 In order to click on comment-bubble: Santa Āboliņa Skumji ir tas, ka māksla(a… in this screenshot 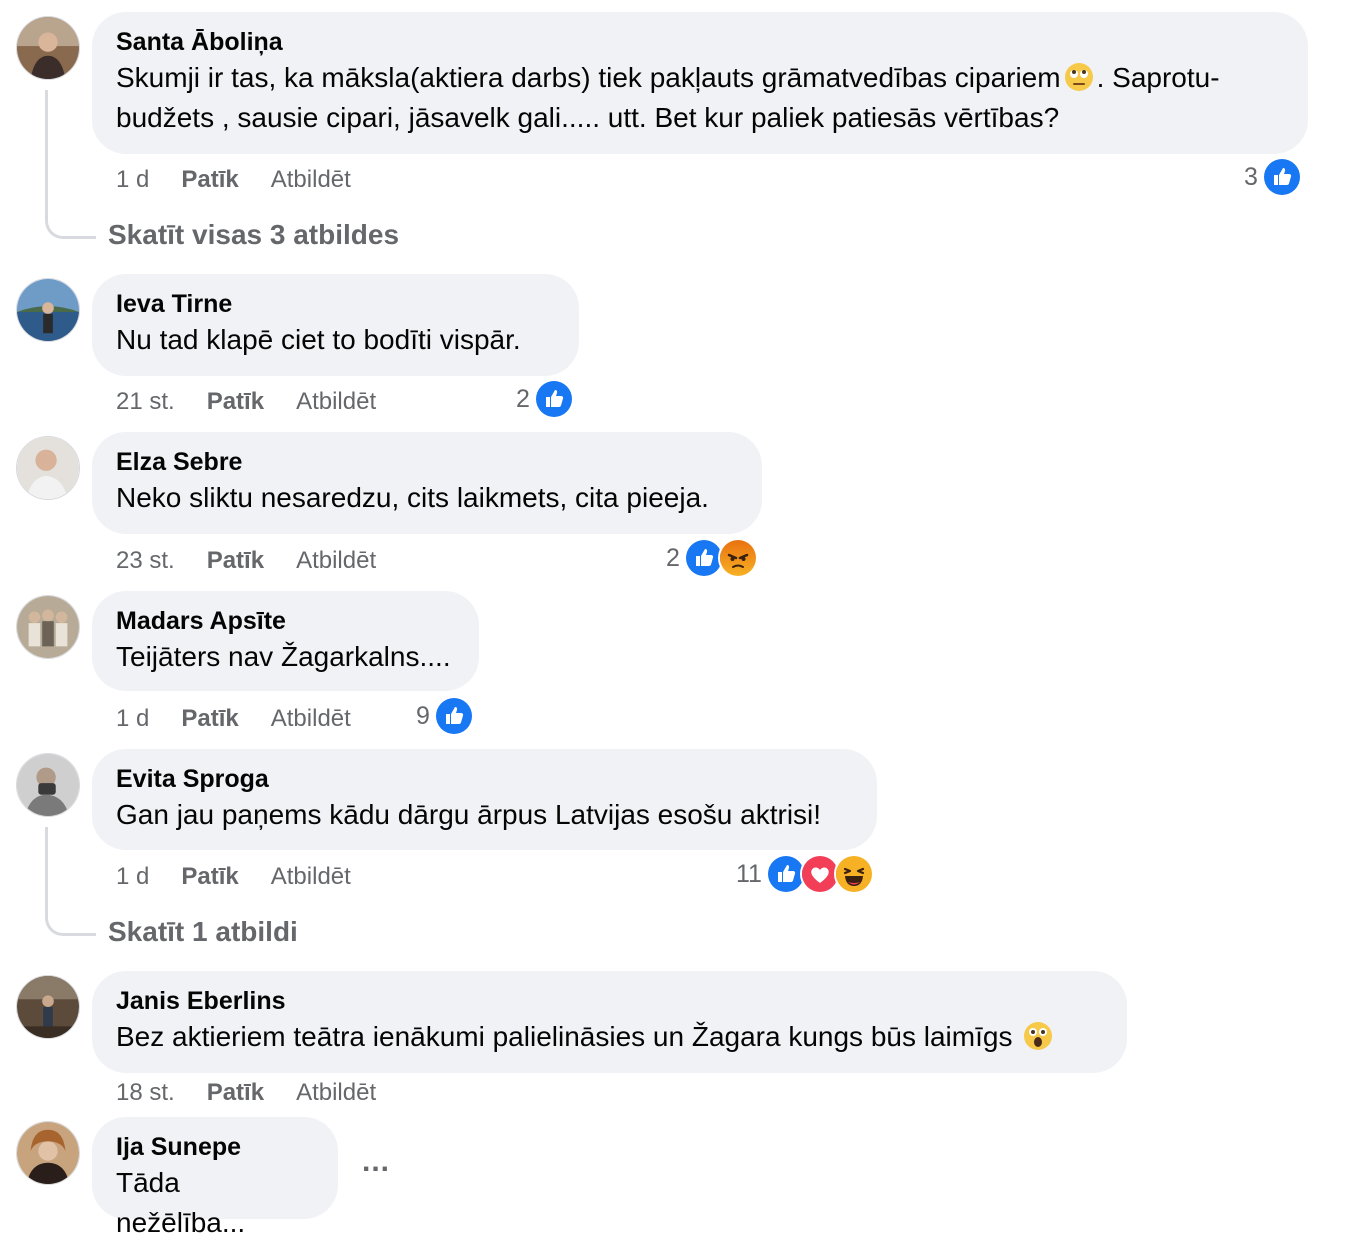, I will do `click(700, 83)`.